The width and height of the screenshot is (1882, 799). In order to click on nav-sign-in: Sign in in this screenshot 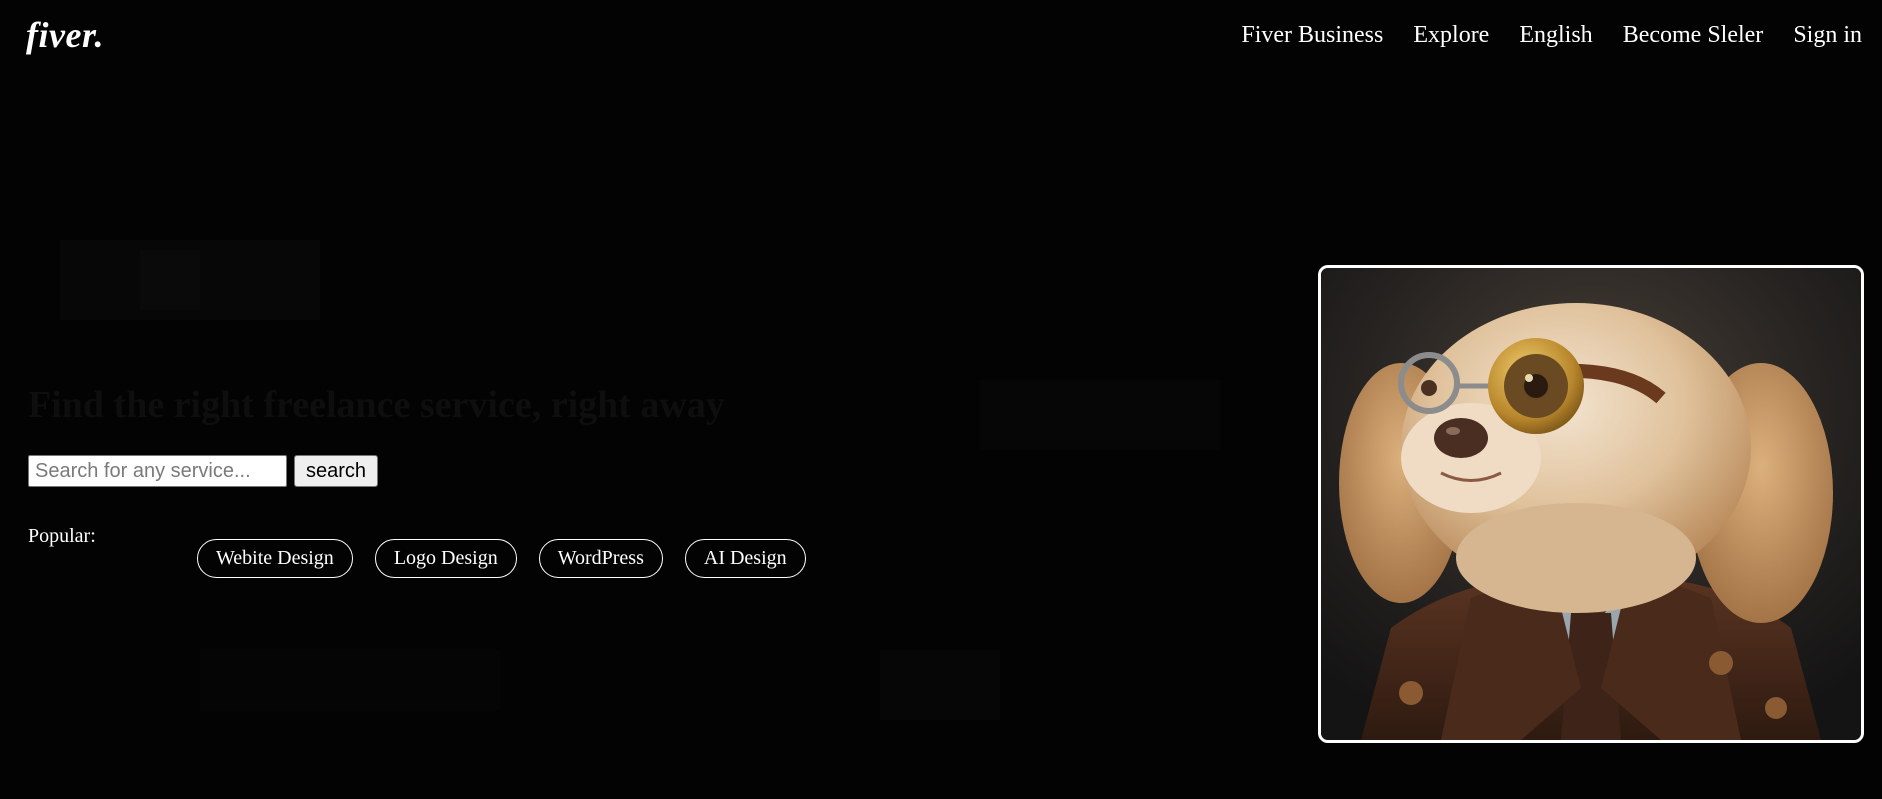, I will do `click(1827, 35)`.